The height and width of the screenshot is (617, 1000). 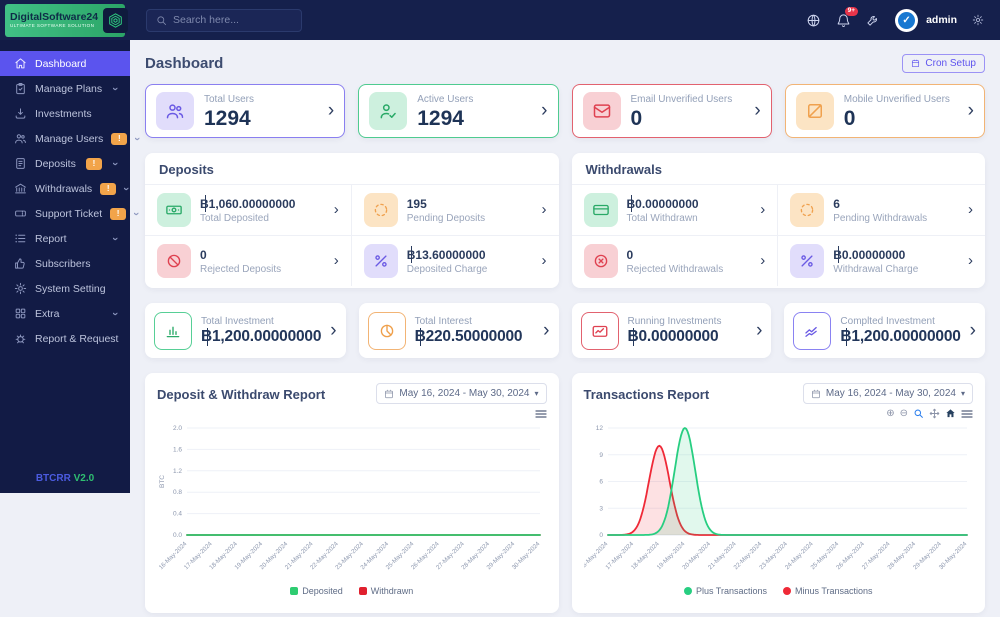 I want to click on sidebar-item-report: Report ›, so click(x=65, y=238).